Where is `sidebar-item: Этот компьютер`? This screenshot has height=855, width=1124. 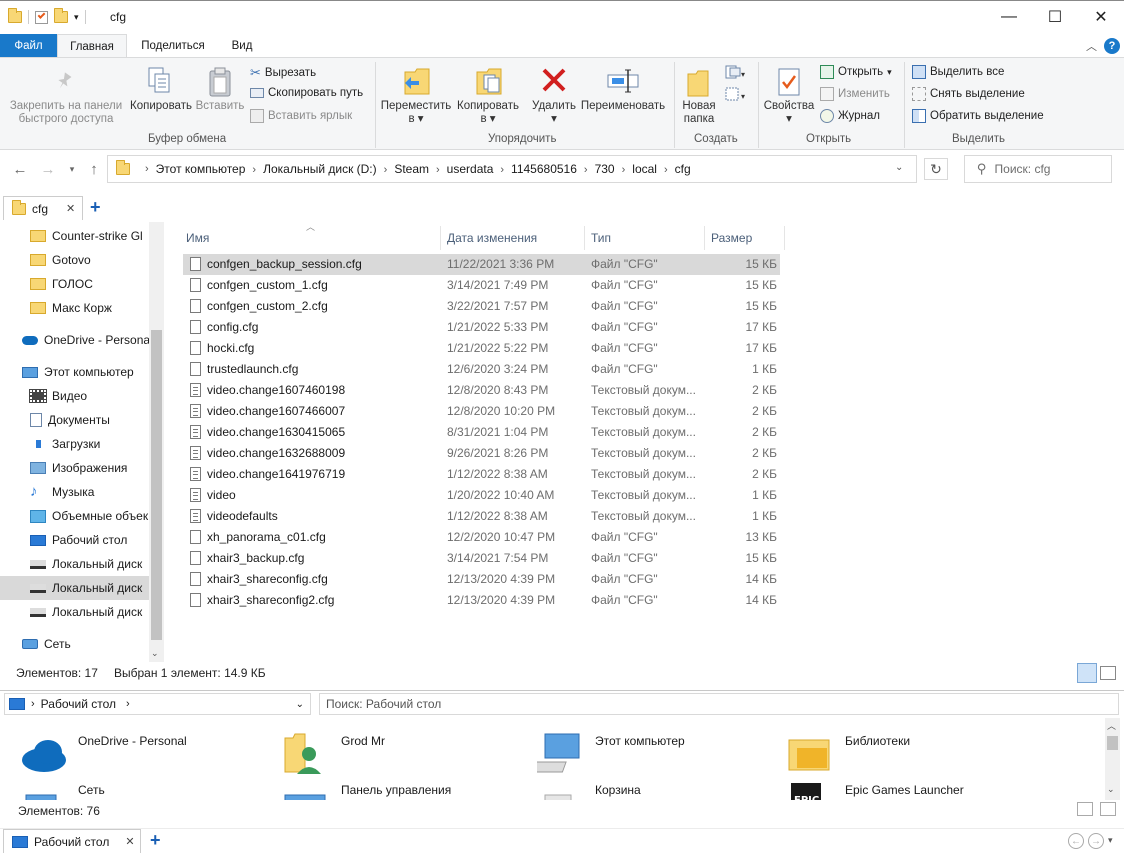 sidebar-item: Этот компьютер is located at coordinates (75, 372).